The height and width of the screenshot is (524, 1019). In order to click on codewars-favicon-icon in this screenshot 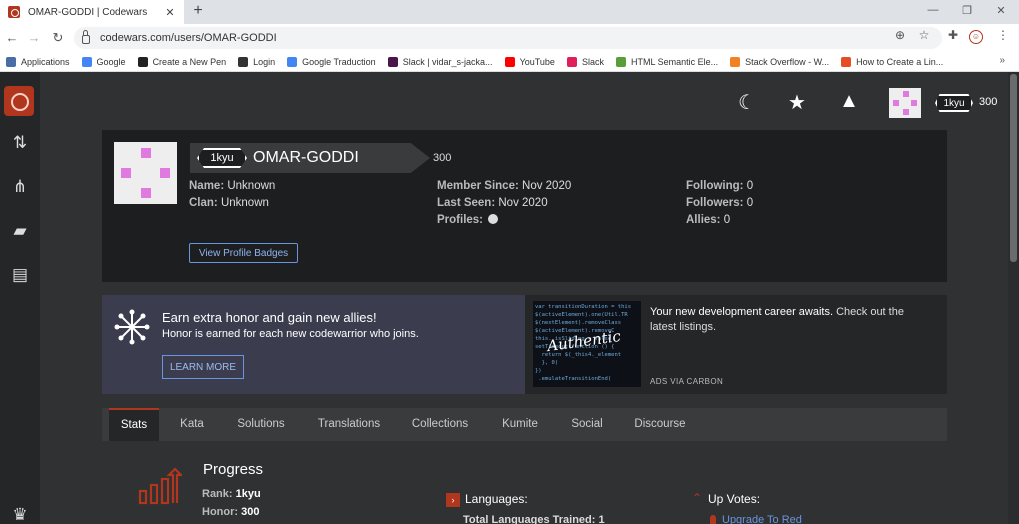, I will do `click(14, 12)`.